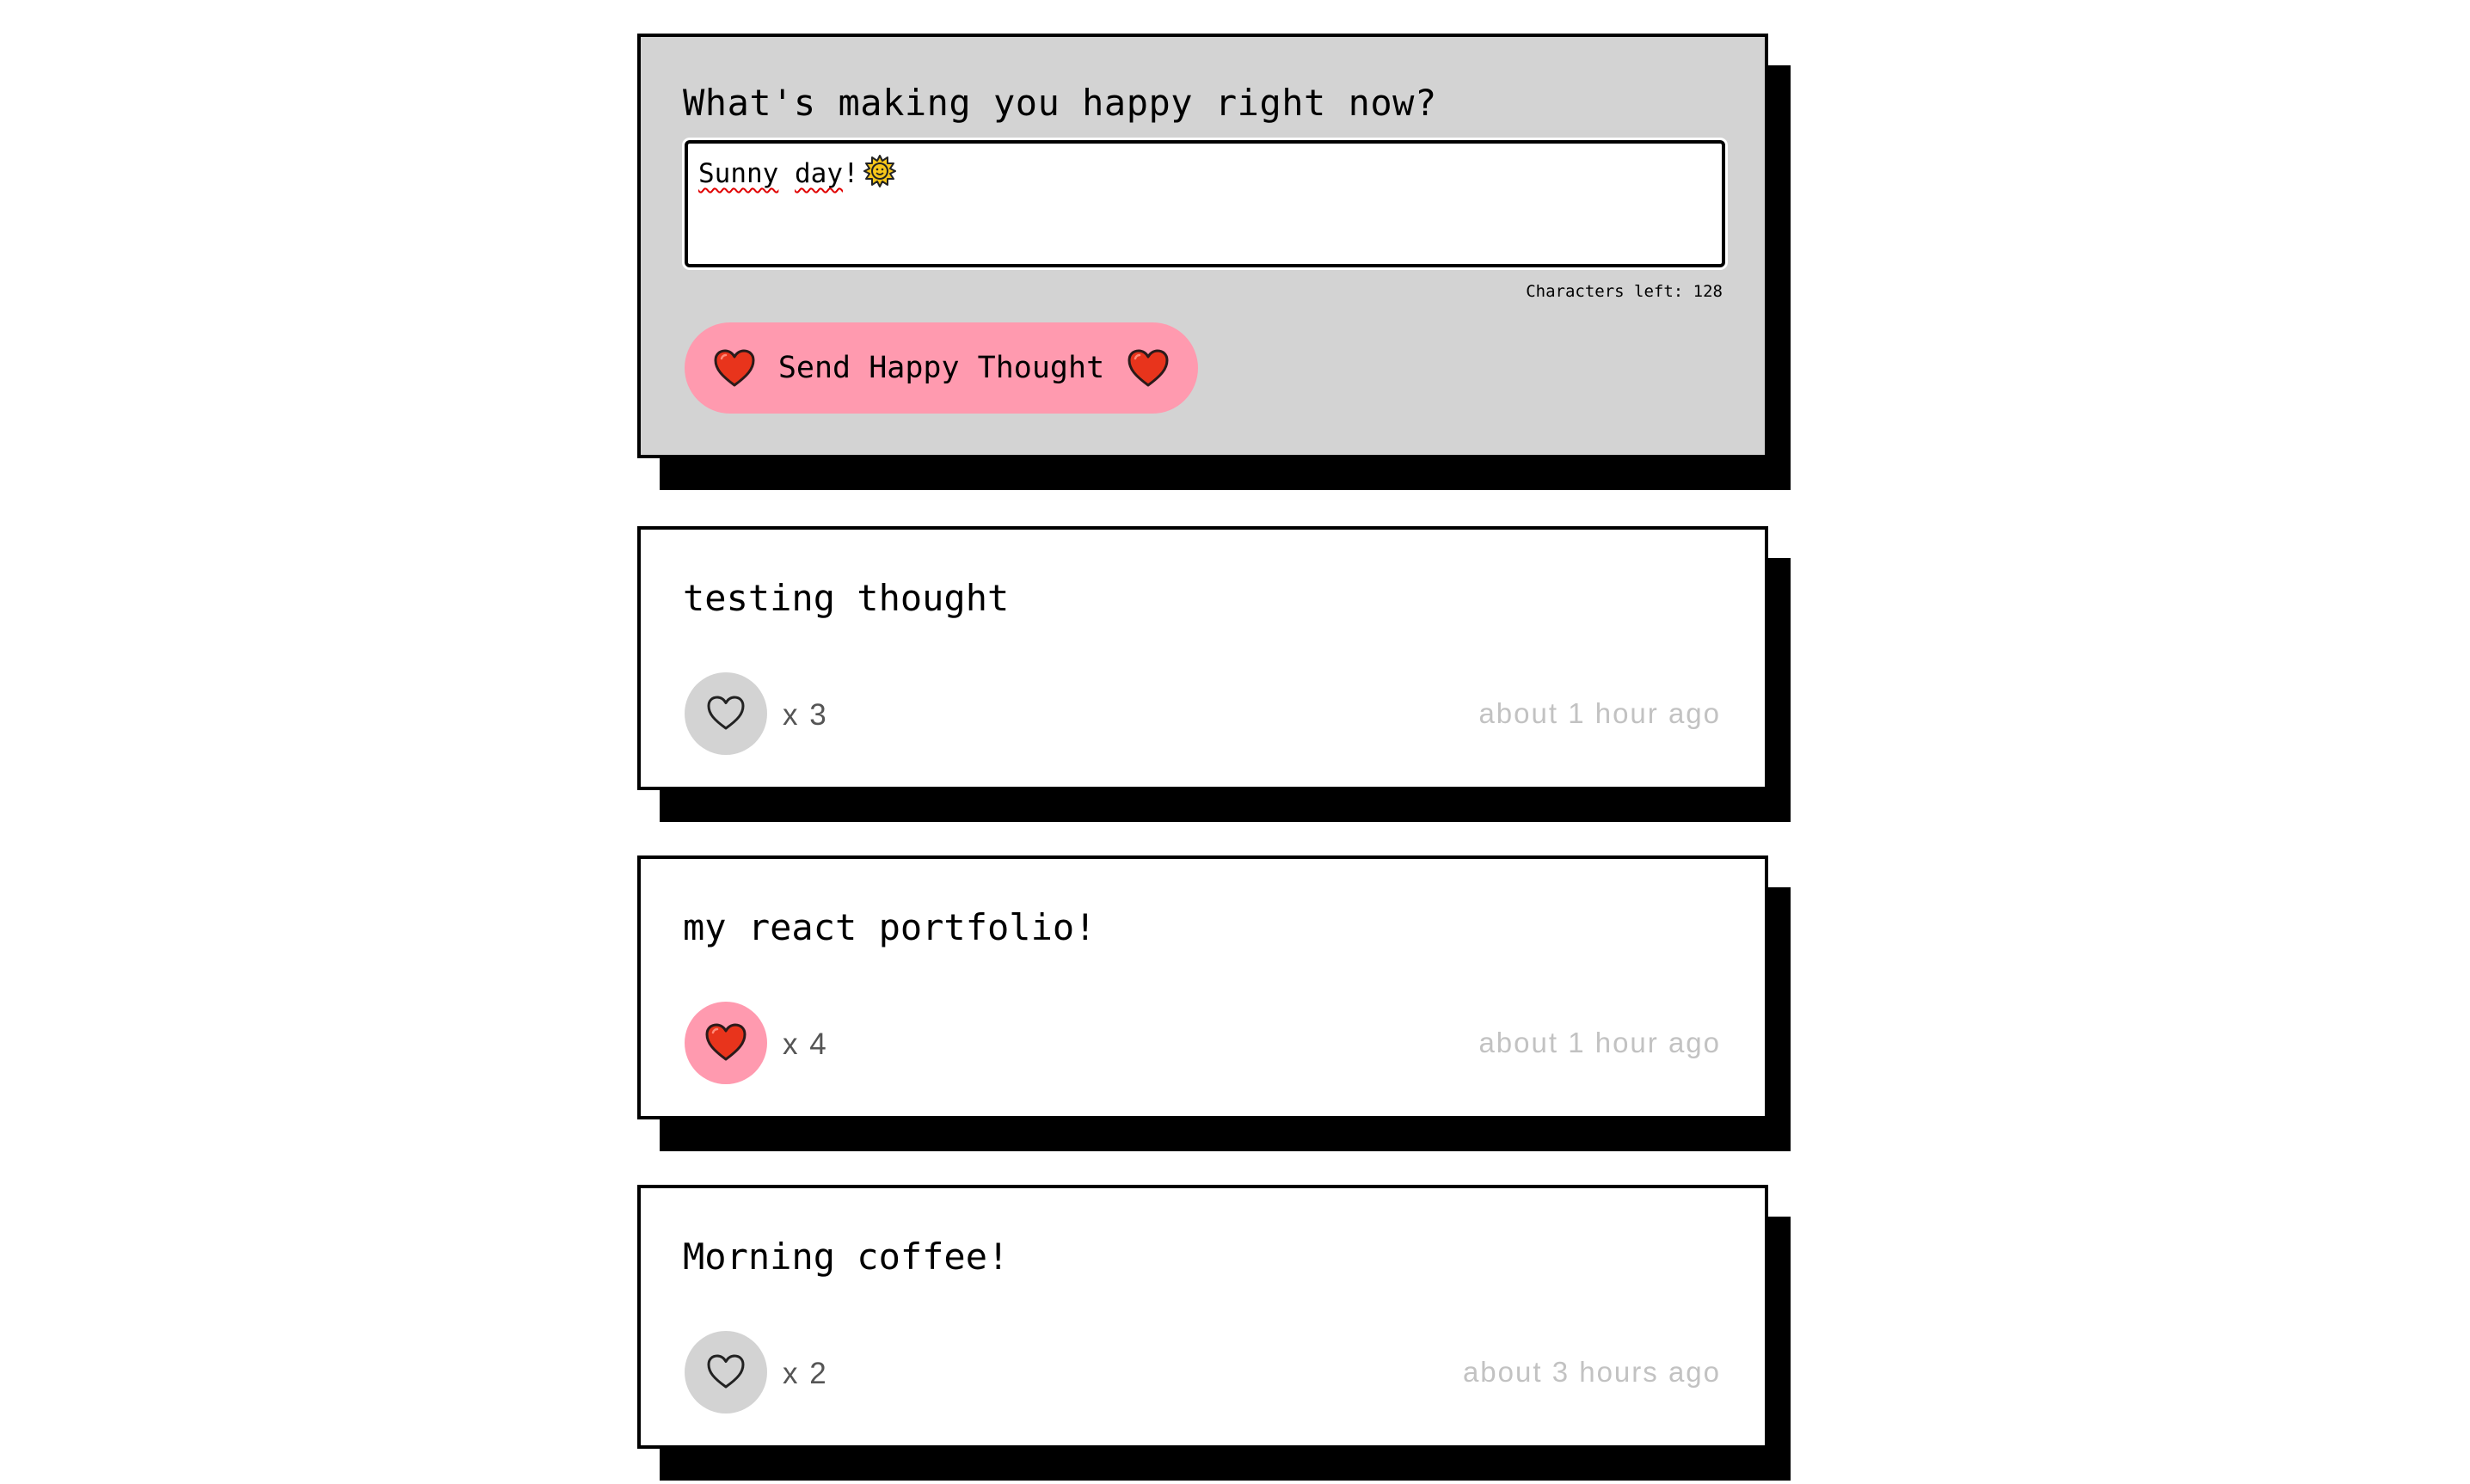  I want to click on thought-card: testing thought x 3 about 1 hour ago, so click(1202, 658).